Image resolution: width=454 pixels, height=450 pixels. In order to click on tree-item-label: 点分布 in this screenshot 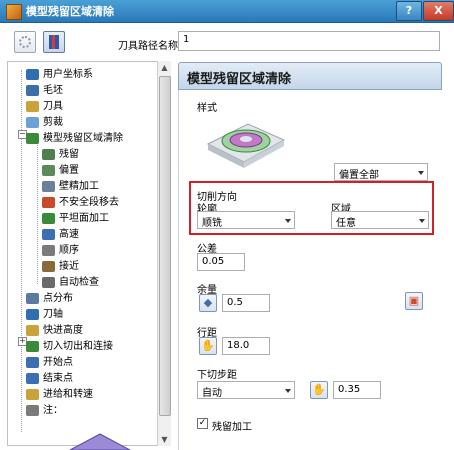, I will do `click(58, 298)`.